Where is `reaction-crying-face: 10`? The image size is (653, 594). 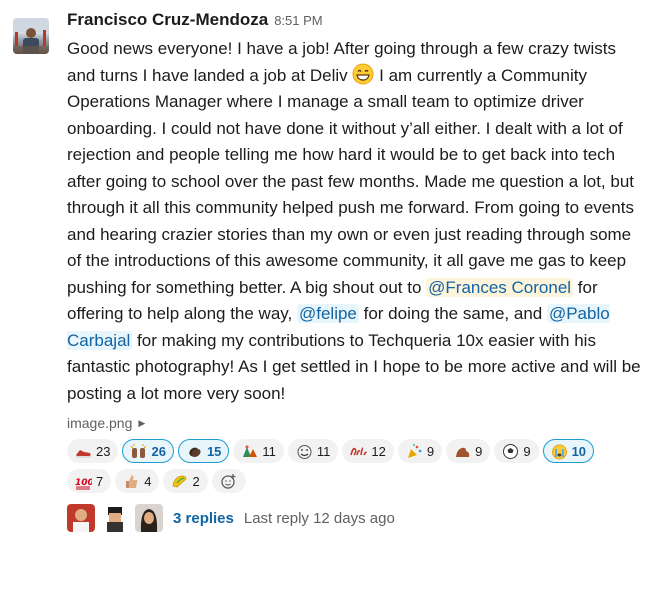 reaction-crying-face: 10 is located at coordinates (568, 451).